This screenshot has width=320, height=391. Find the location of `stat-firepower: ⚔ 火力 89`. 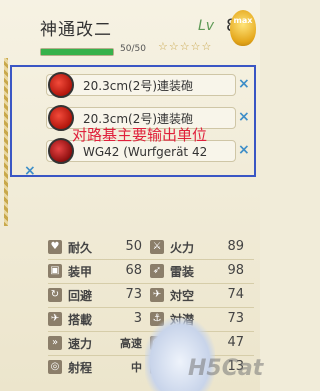

stat-firepower: ⚔ 火力 89 is located at coordinates (200, 248).